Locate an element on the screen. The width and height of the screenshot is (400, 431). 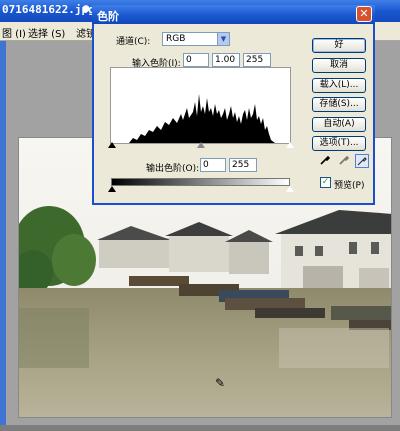
input-gamma-slider is located at coordinates (201, 145).